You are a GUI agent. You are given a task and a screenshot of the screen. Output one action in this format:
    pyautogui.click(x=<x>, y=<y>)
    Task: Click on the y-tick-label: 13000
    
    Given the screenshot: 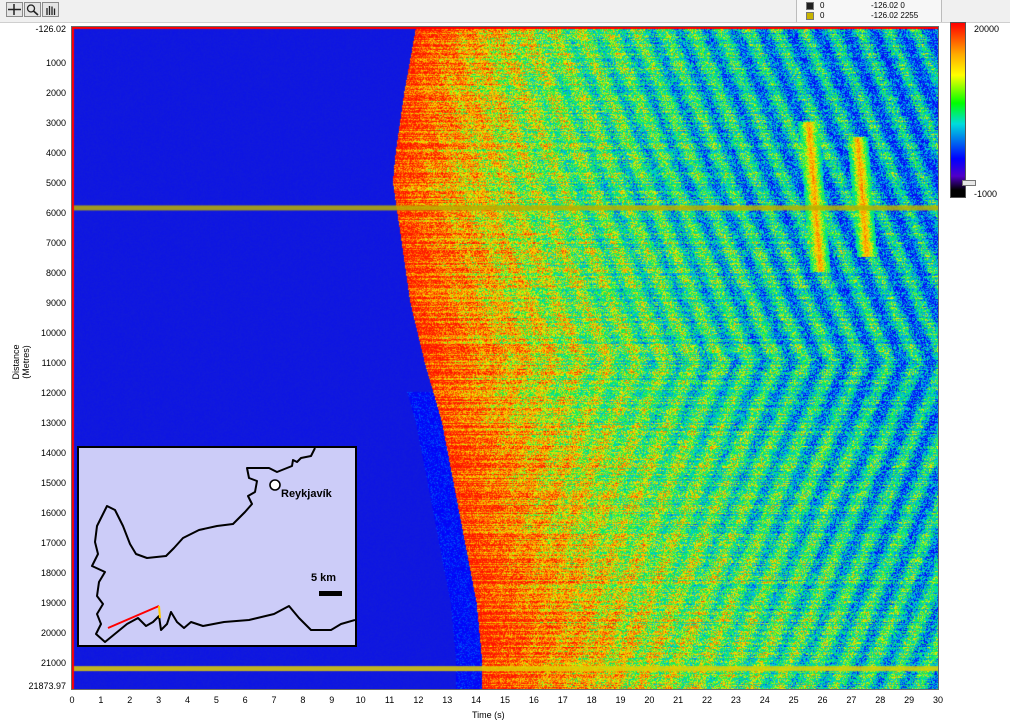 What is the action you would take?
    pyautogui.click(x=33, y=423)
    